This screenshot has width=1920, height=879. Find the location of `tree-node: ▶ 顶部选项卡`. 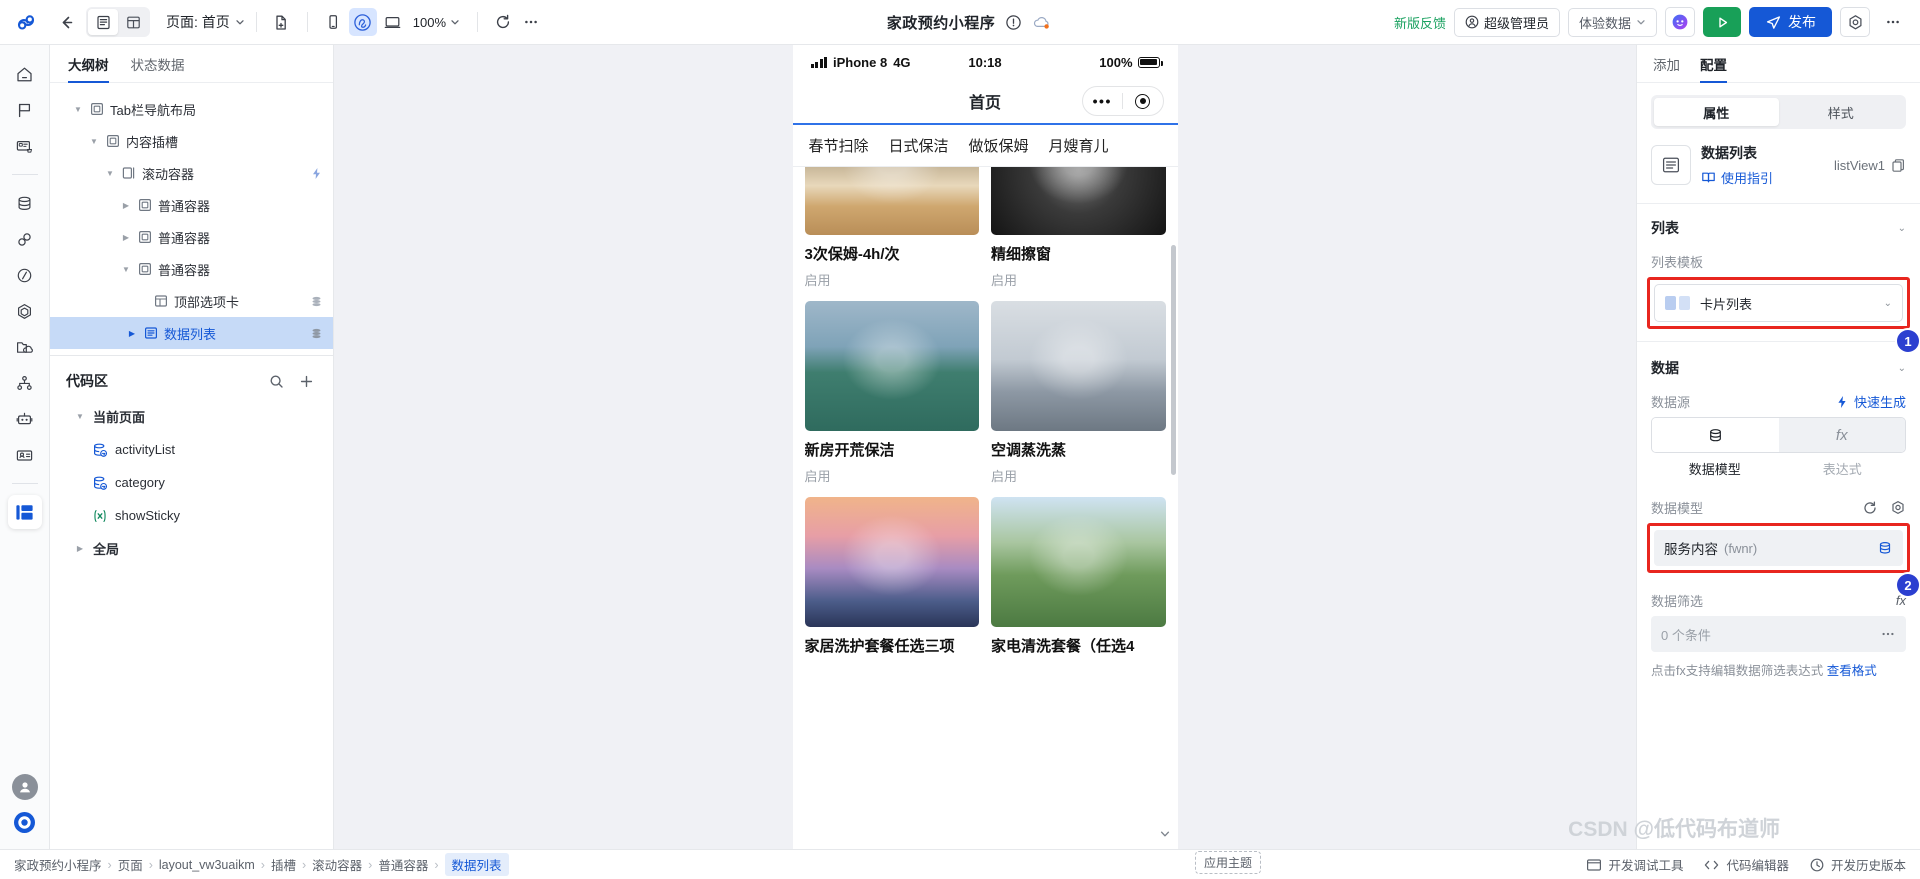

tree-node: ▶ 顶部选项卡 is located at coordinates (191, 301).